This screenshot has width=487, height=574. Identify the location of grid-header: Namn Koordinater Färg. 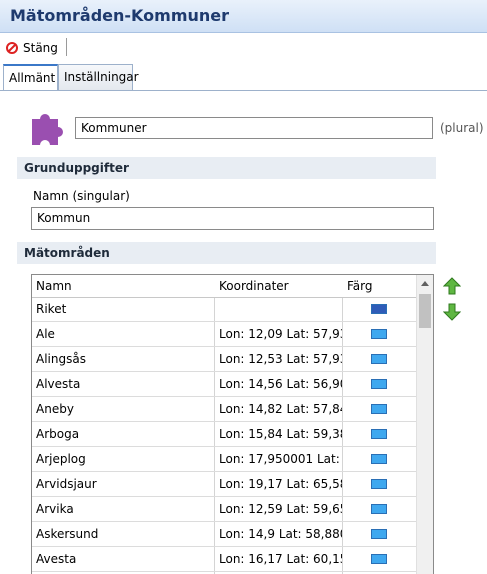
(224, 286).